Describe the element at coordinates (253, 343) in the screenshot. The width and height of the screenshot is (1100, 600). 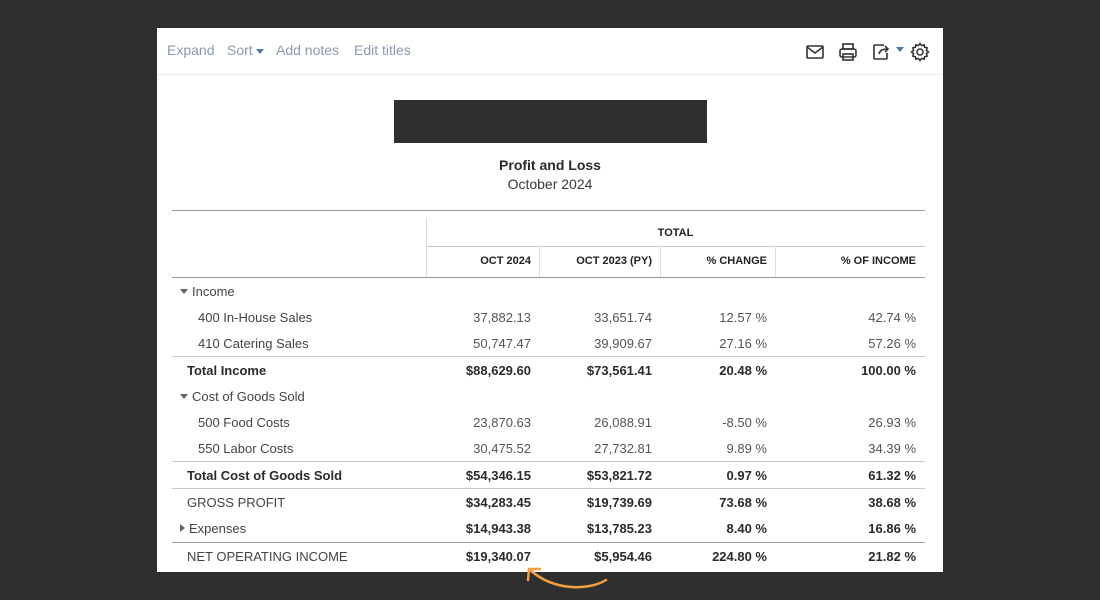
I see `row-label: 410 Catering Sales` at that location.